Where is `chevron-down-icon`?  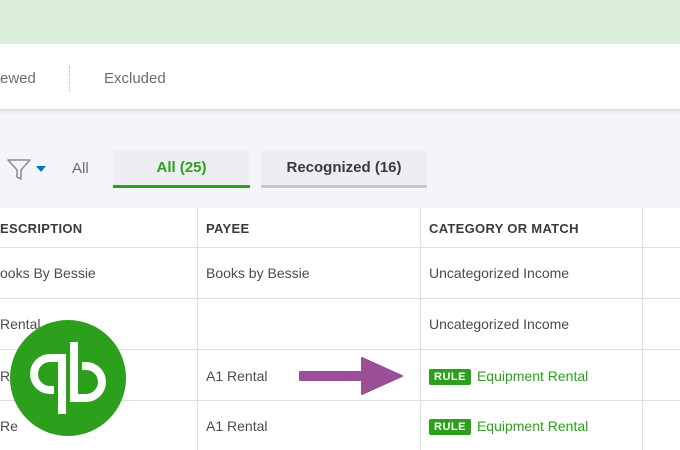
chevron-down-icon is located at coordinates (41, 169).